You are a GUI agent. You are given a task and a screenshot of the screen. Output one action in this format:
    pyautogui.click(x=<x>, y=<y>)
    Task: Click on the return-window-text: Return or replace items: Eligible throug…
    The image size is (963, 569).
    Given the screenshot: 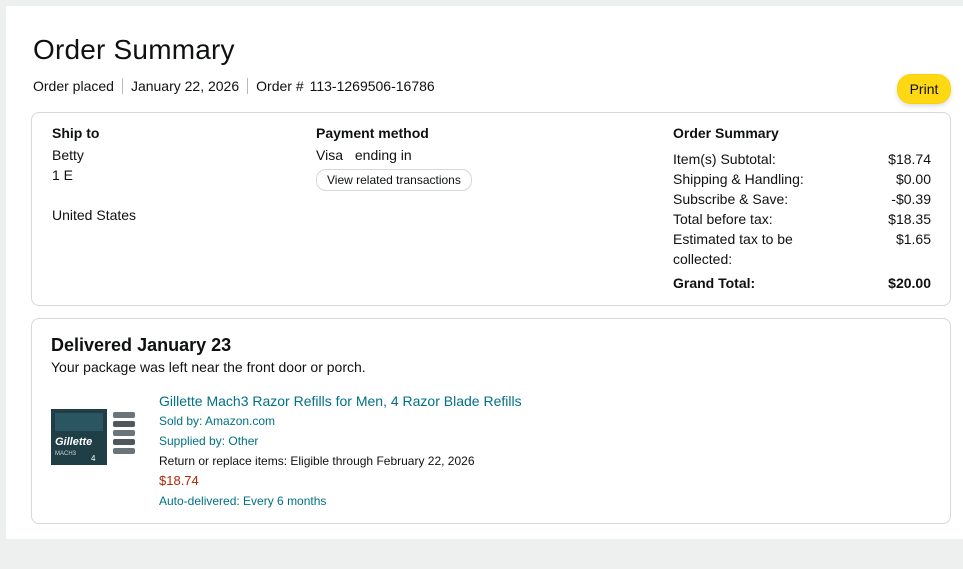 What is the action you would take?
    pyautogui.click(x=317, y=461)
    